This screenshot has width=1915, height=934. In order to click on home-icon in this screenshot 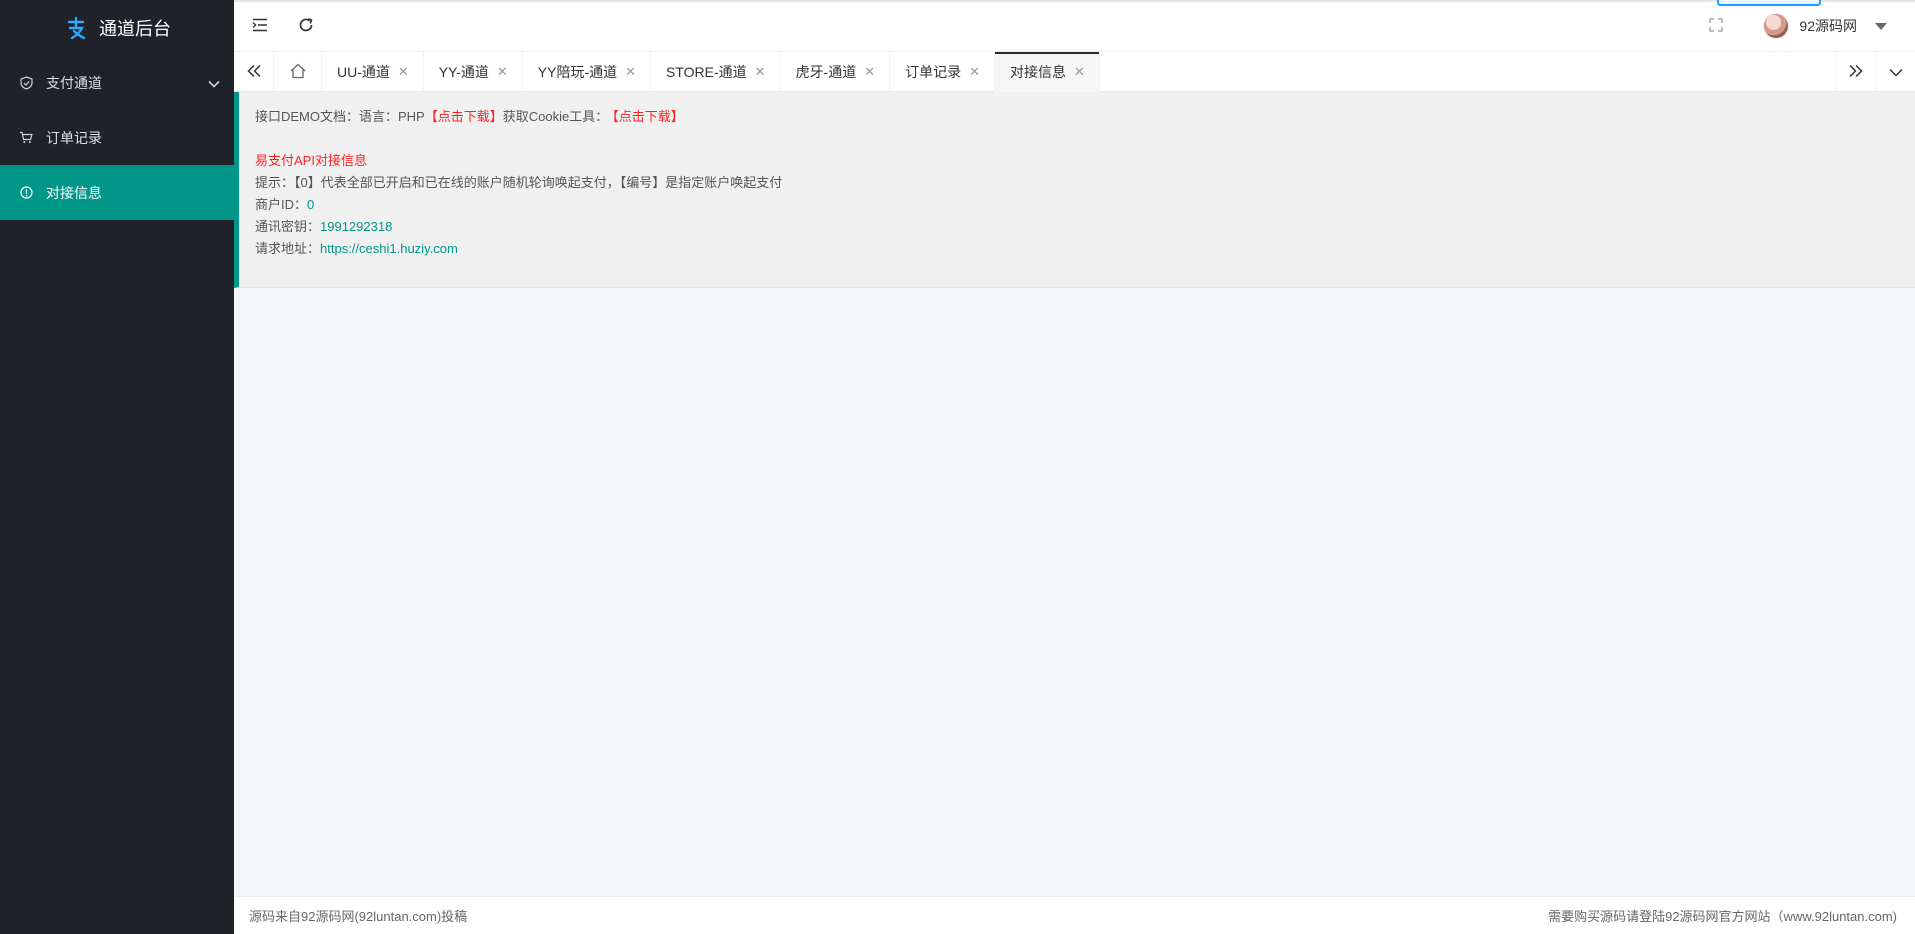, I will do `click(298, 72)`.